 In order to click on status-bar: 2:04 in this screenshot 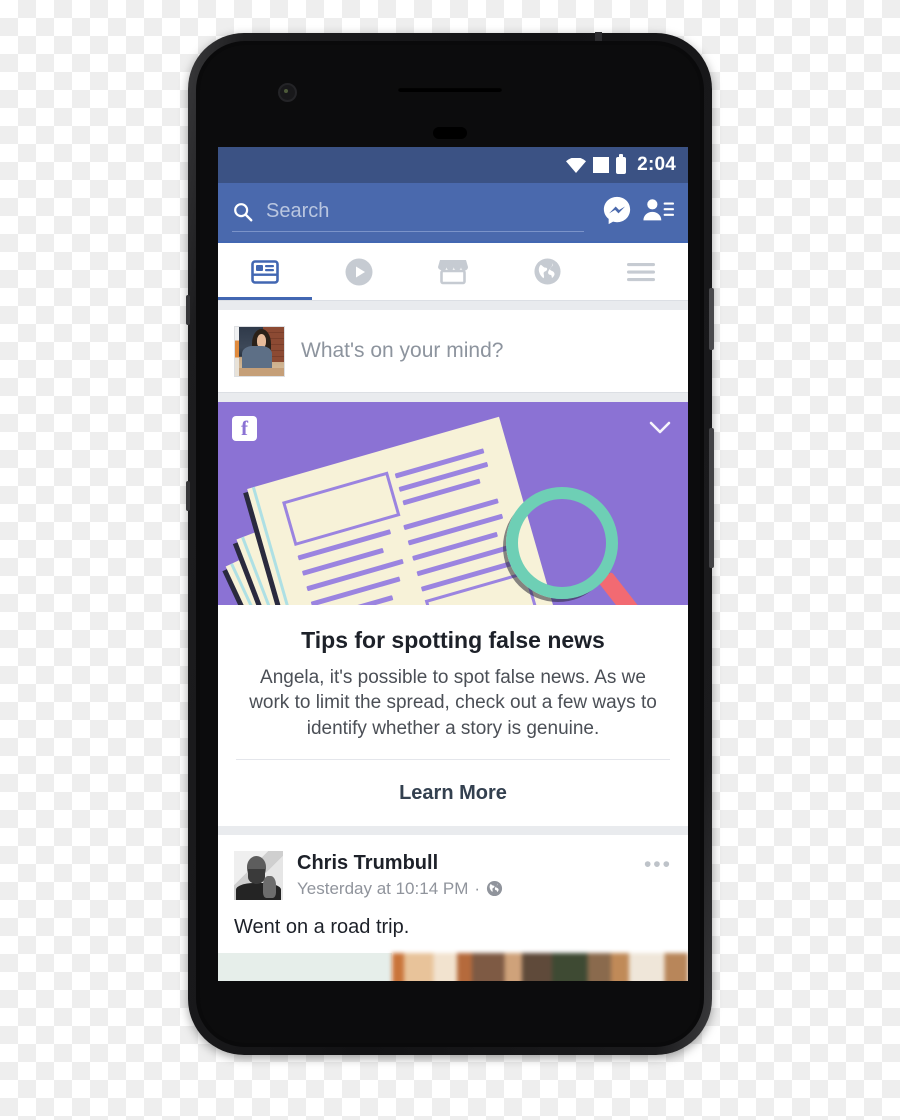, I will do `click(453, 165)`.